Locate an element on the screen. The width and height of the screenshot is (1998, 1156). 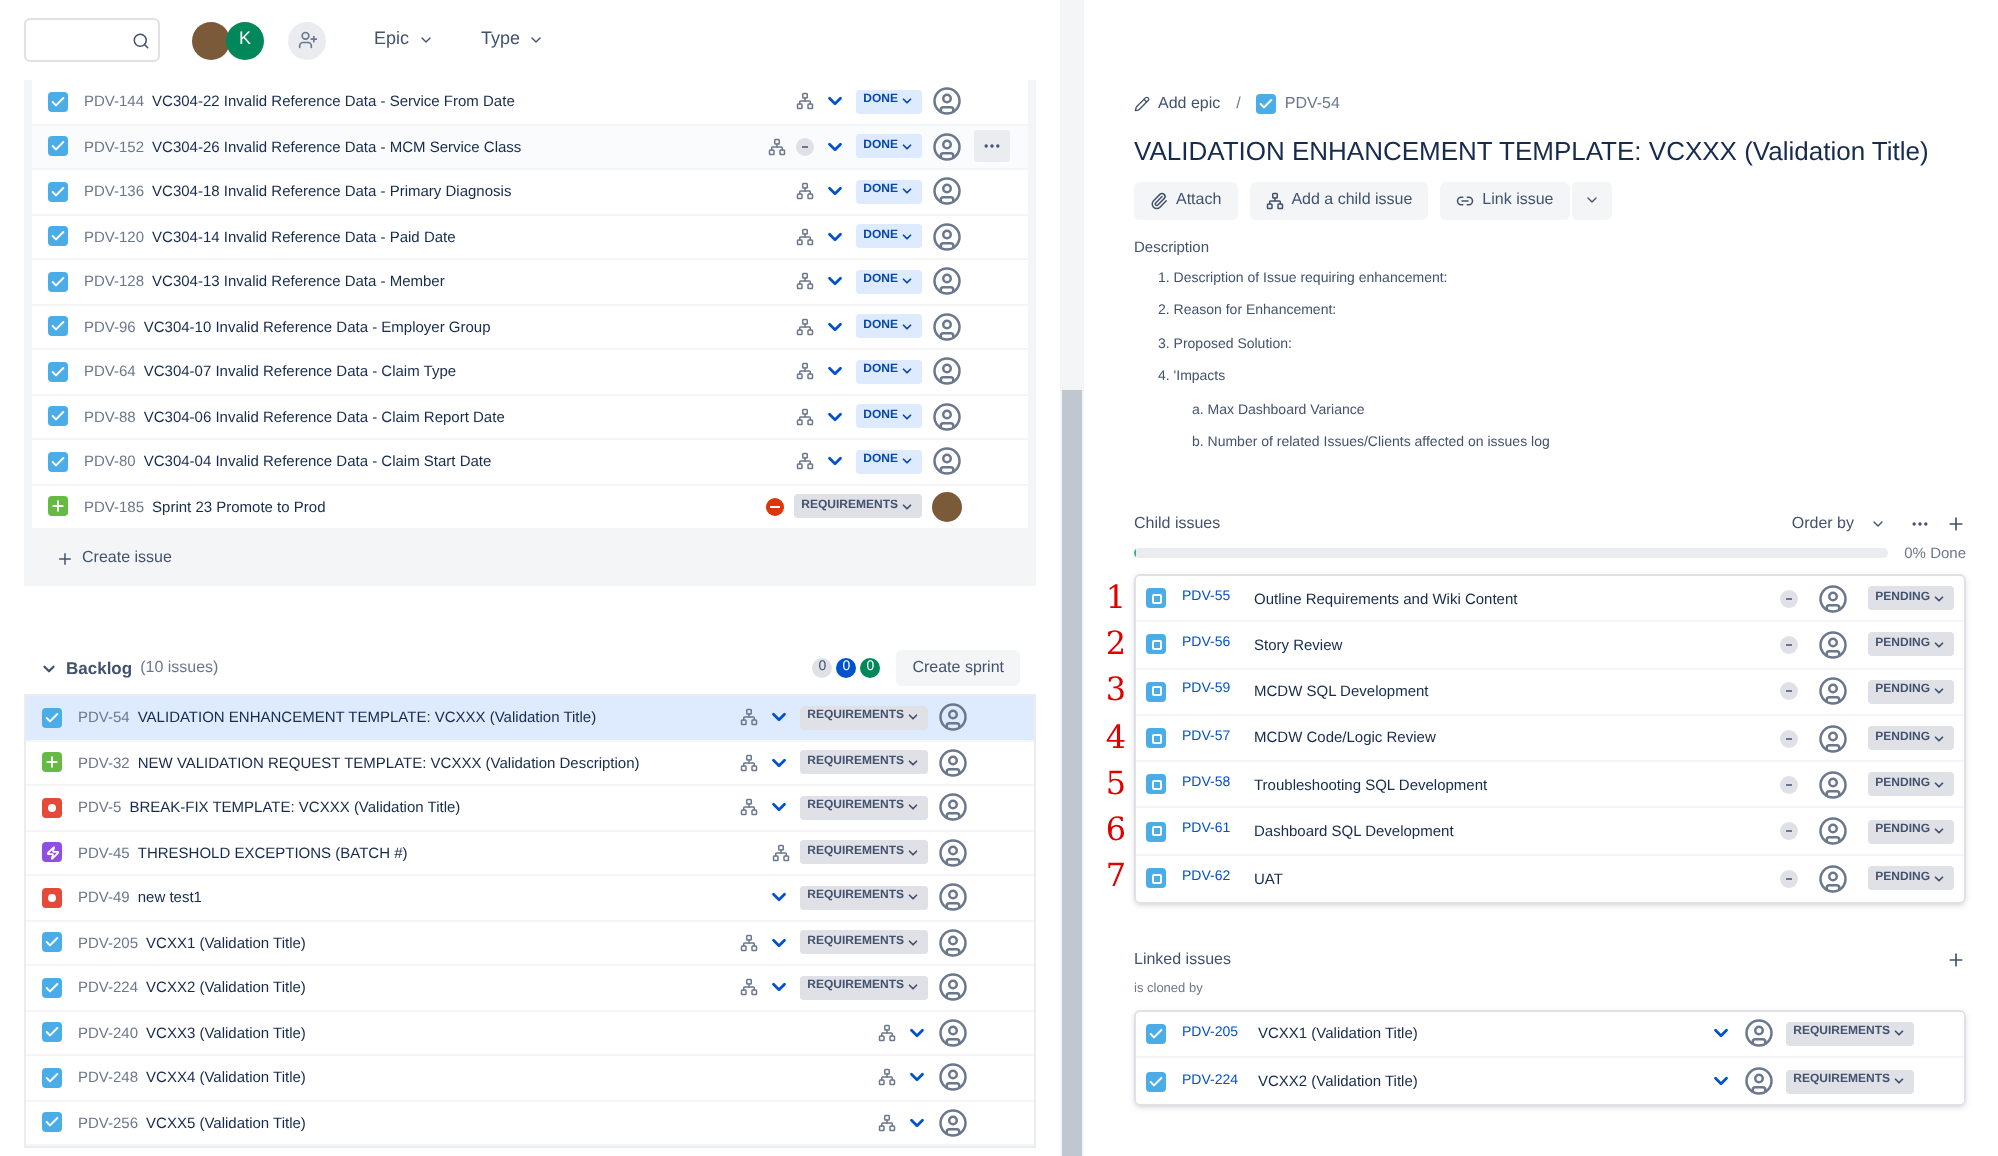
avatar-initial: K is located at coordinates (245, 40).